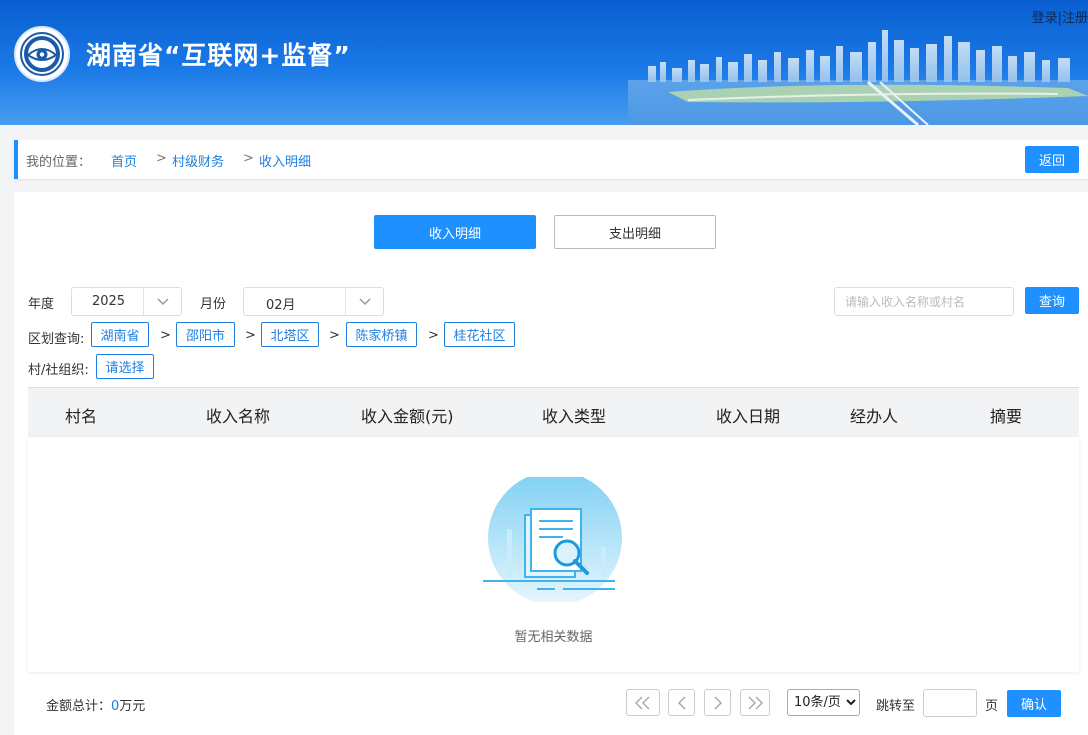  Describe the element at coordinates (213, 304) in the screenshot. I see `month-label: 月份` at that location.